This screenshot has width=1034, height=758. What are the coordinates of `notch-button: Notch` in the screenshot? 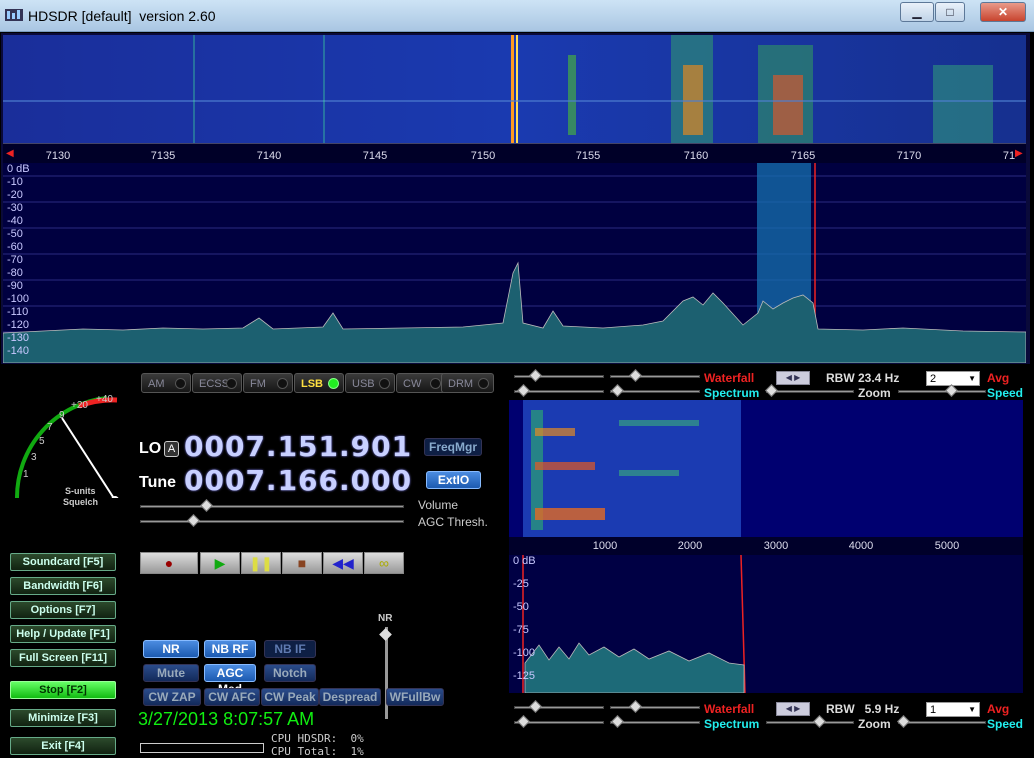 It's located at (290, 673).